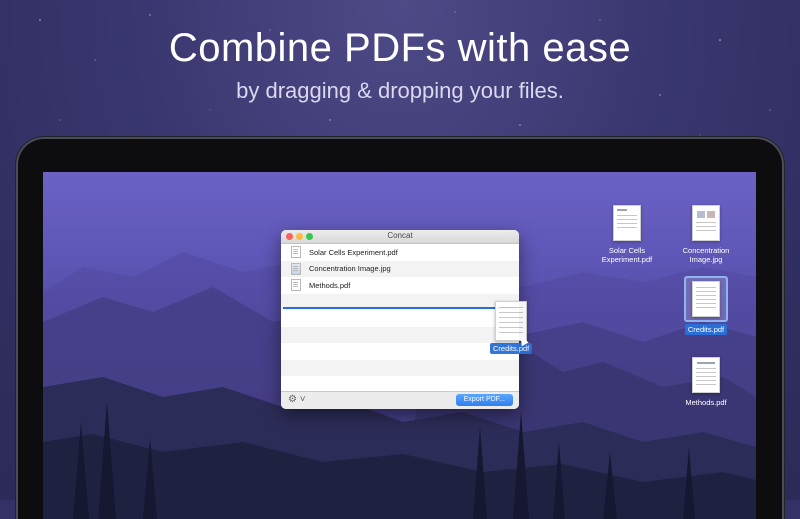  What do you see at coordinates (400, 285) in the screenshot?
I see `list-item: Methods.pdf` at bounding box center [400, 285].